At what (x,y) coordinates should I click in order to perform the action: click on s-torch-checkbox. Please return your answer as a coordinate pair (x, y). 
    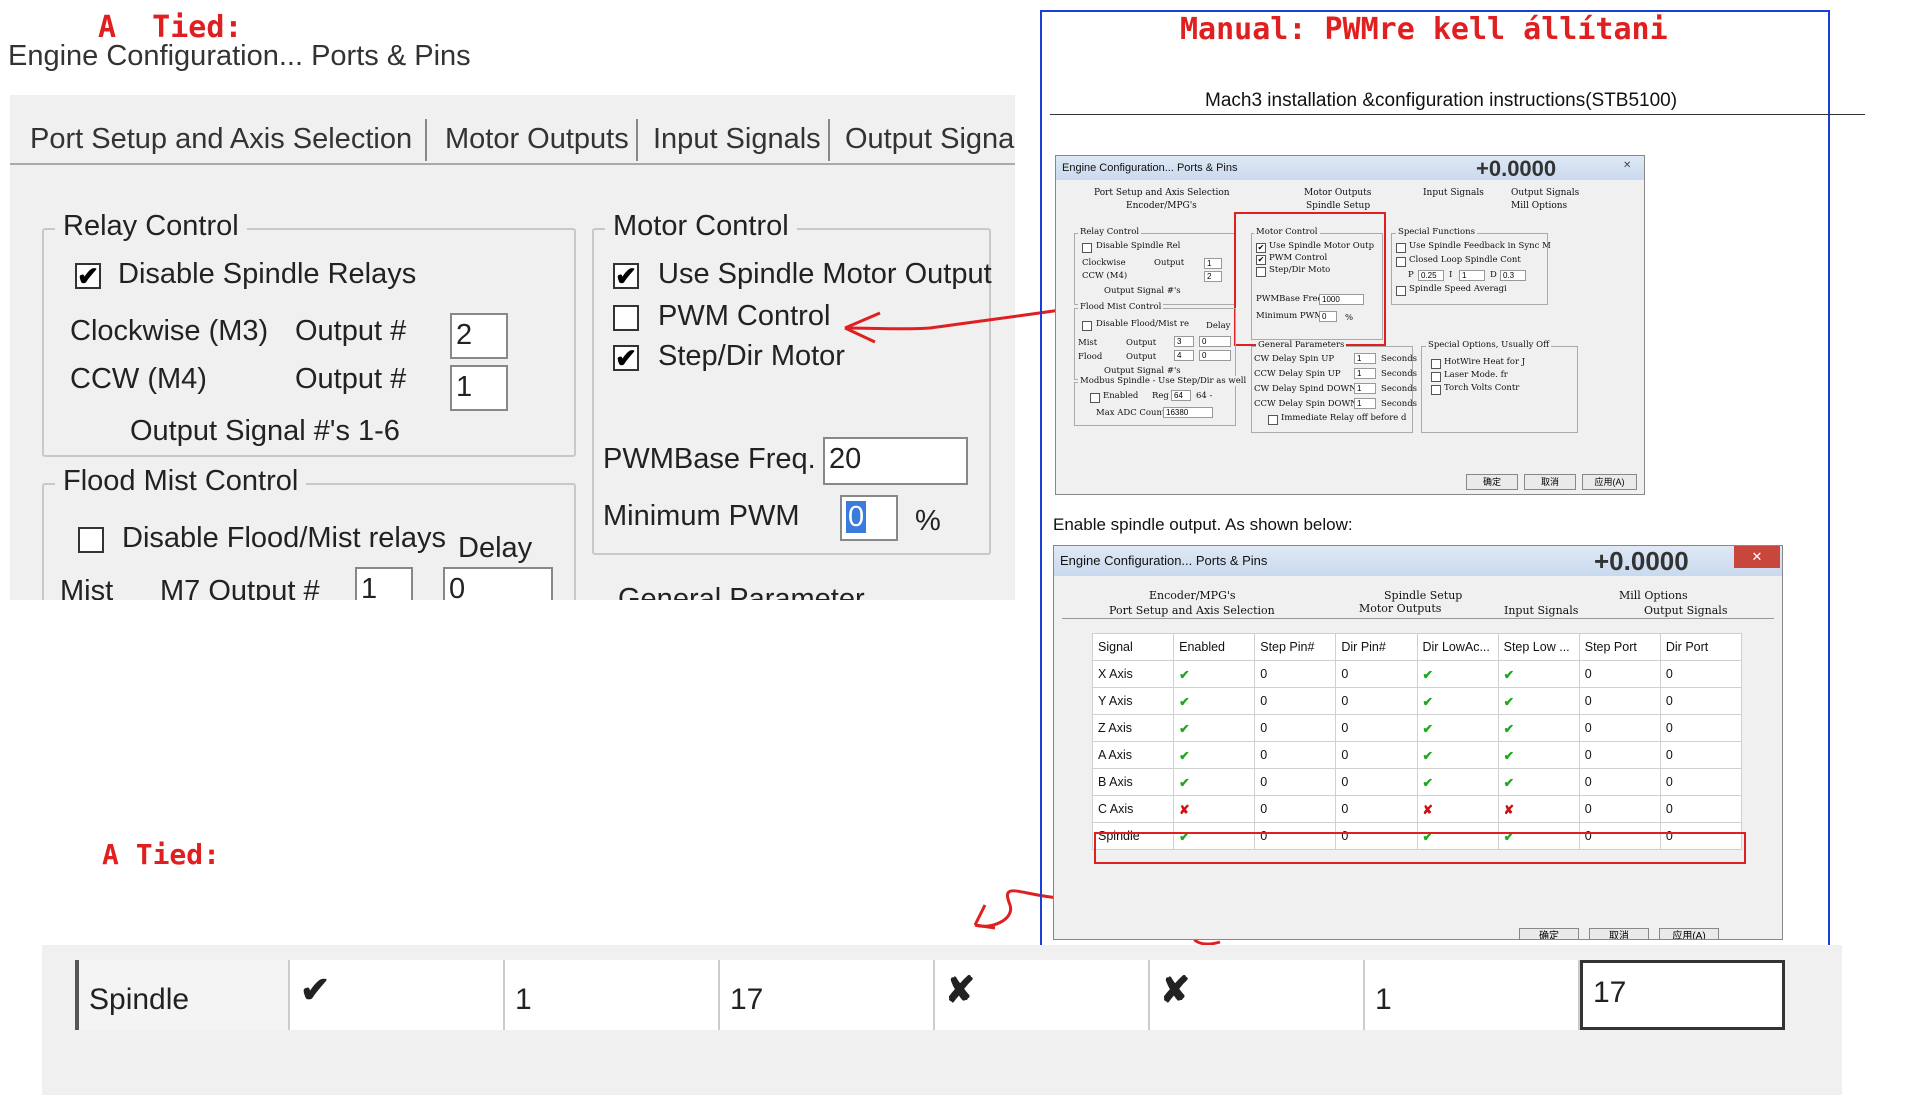
    Looking at the image, I should click on (1436, 390).